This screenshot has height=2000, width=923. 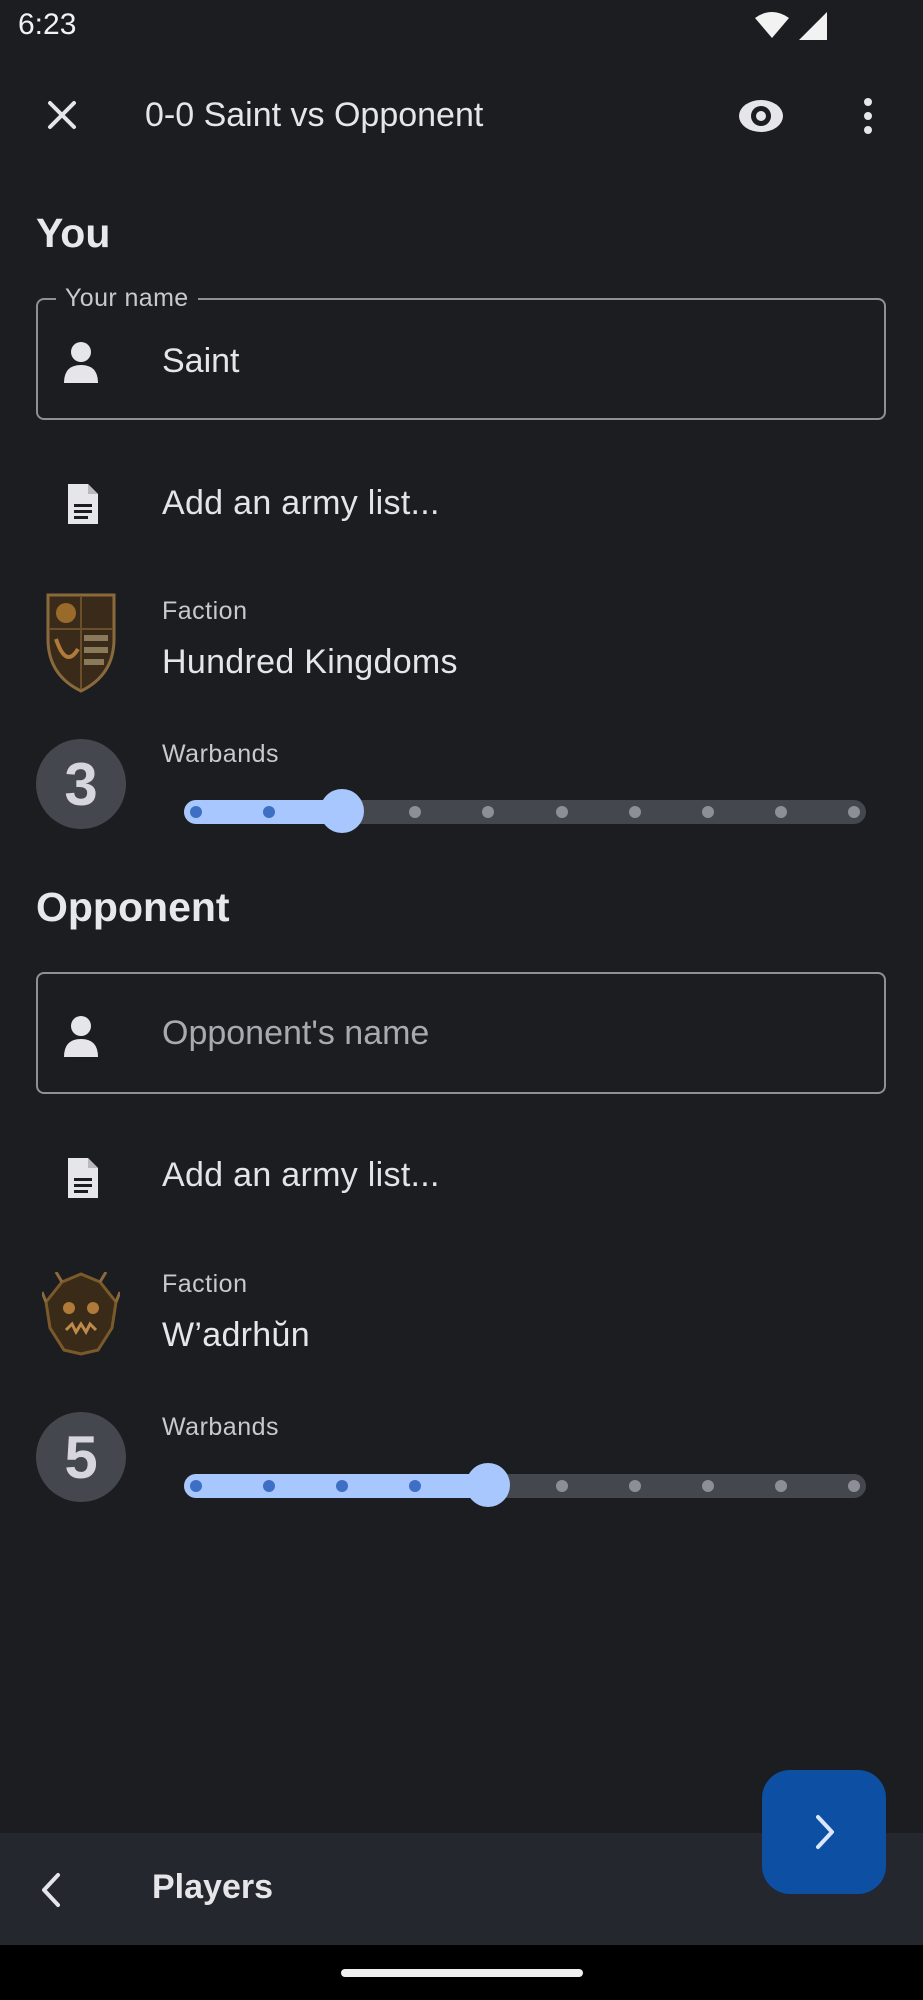 I want to click on hundred-kingdoms-faction-icon, so click(x=81, y=643).